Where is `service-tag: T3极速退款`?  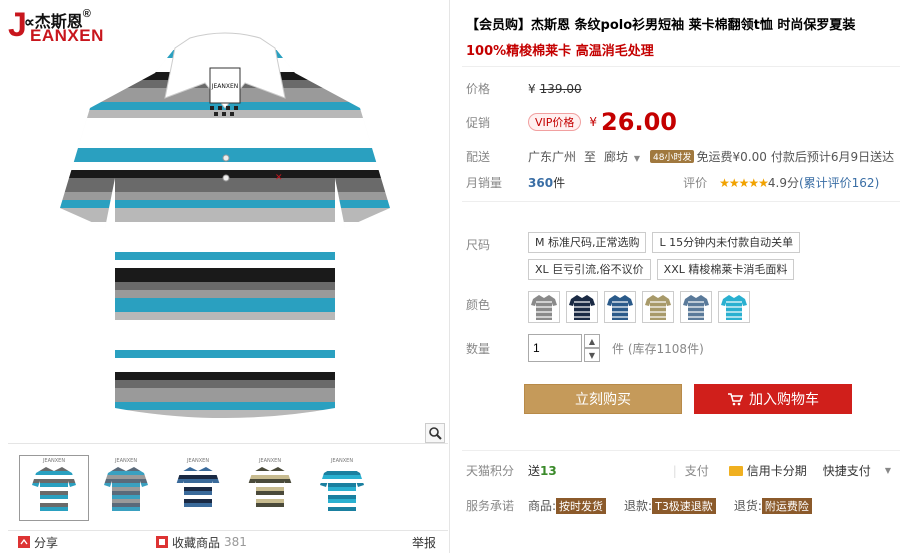 service-tag: T3极速退款 is located at coordinates (684, 505).